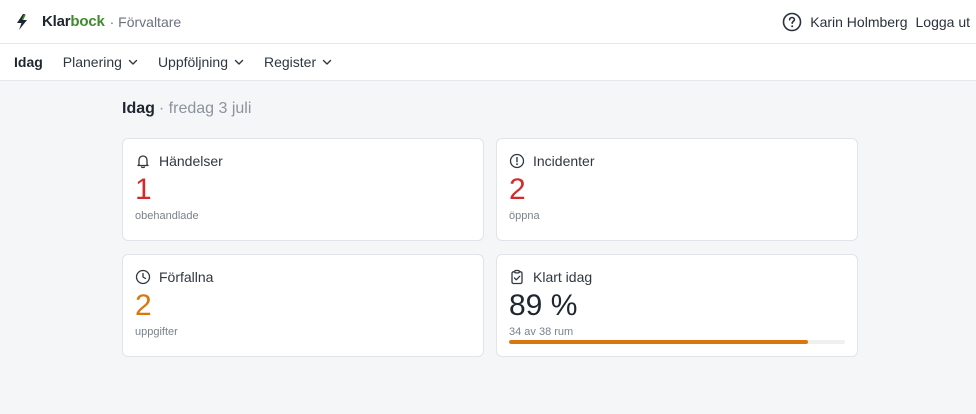 The image size is (976, 414). What do you see at coordinates (563, 277) in the screenshot?
I see `card-label: Klart idag` at bounding box center [563, 277].